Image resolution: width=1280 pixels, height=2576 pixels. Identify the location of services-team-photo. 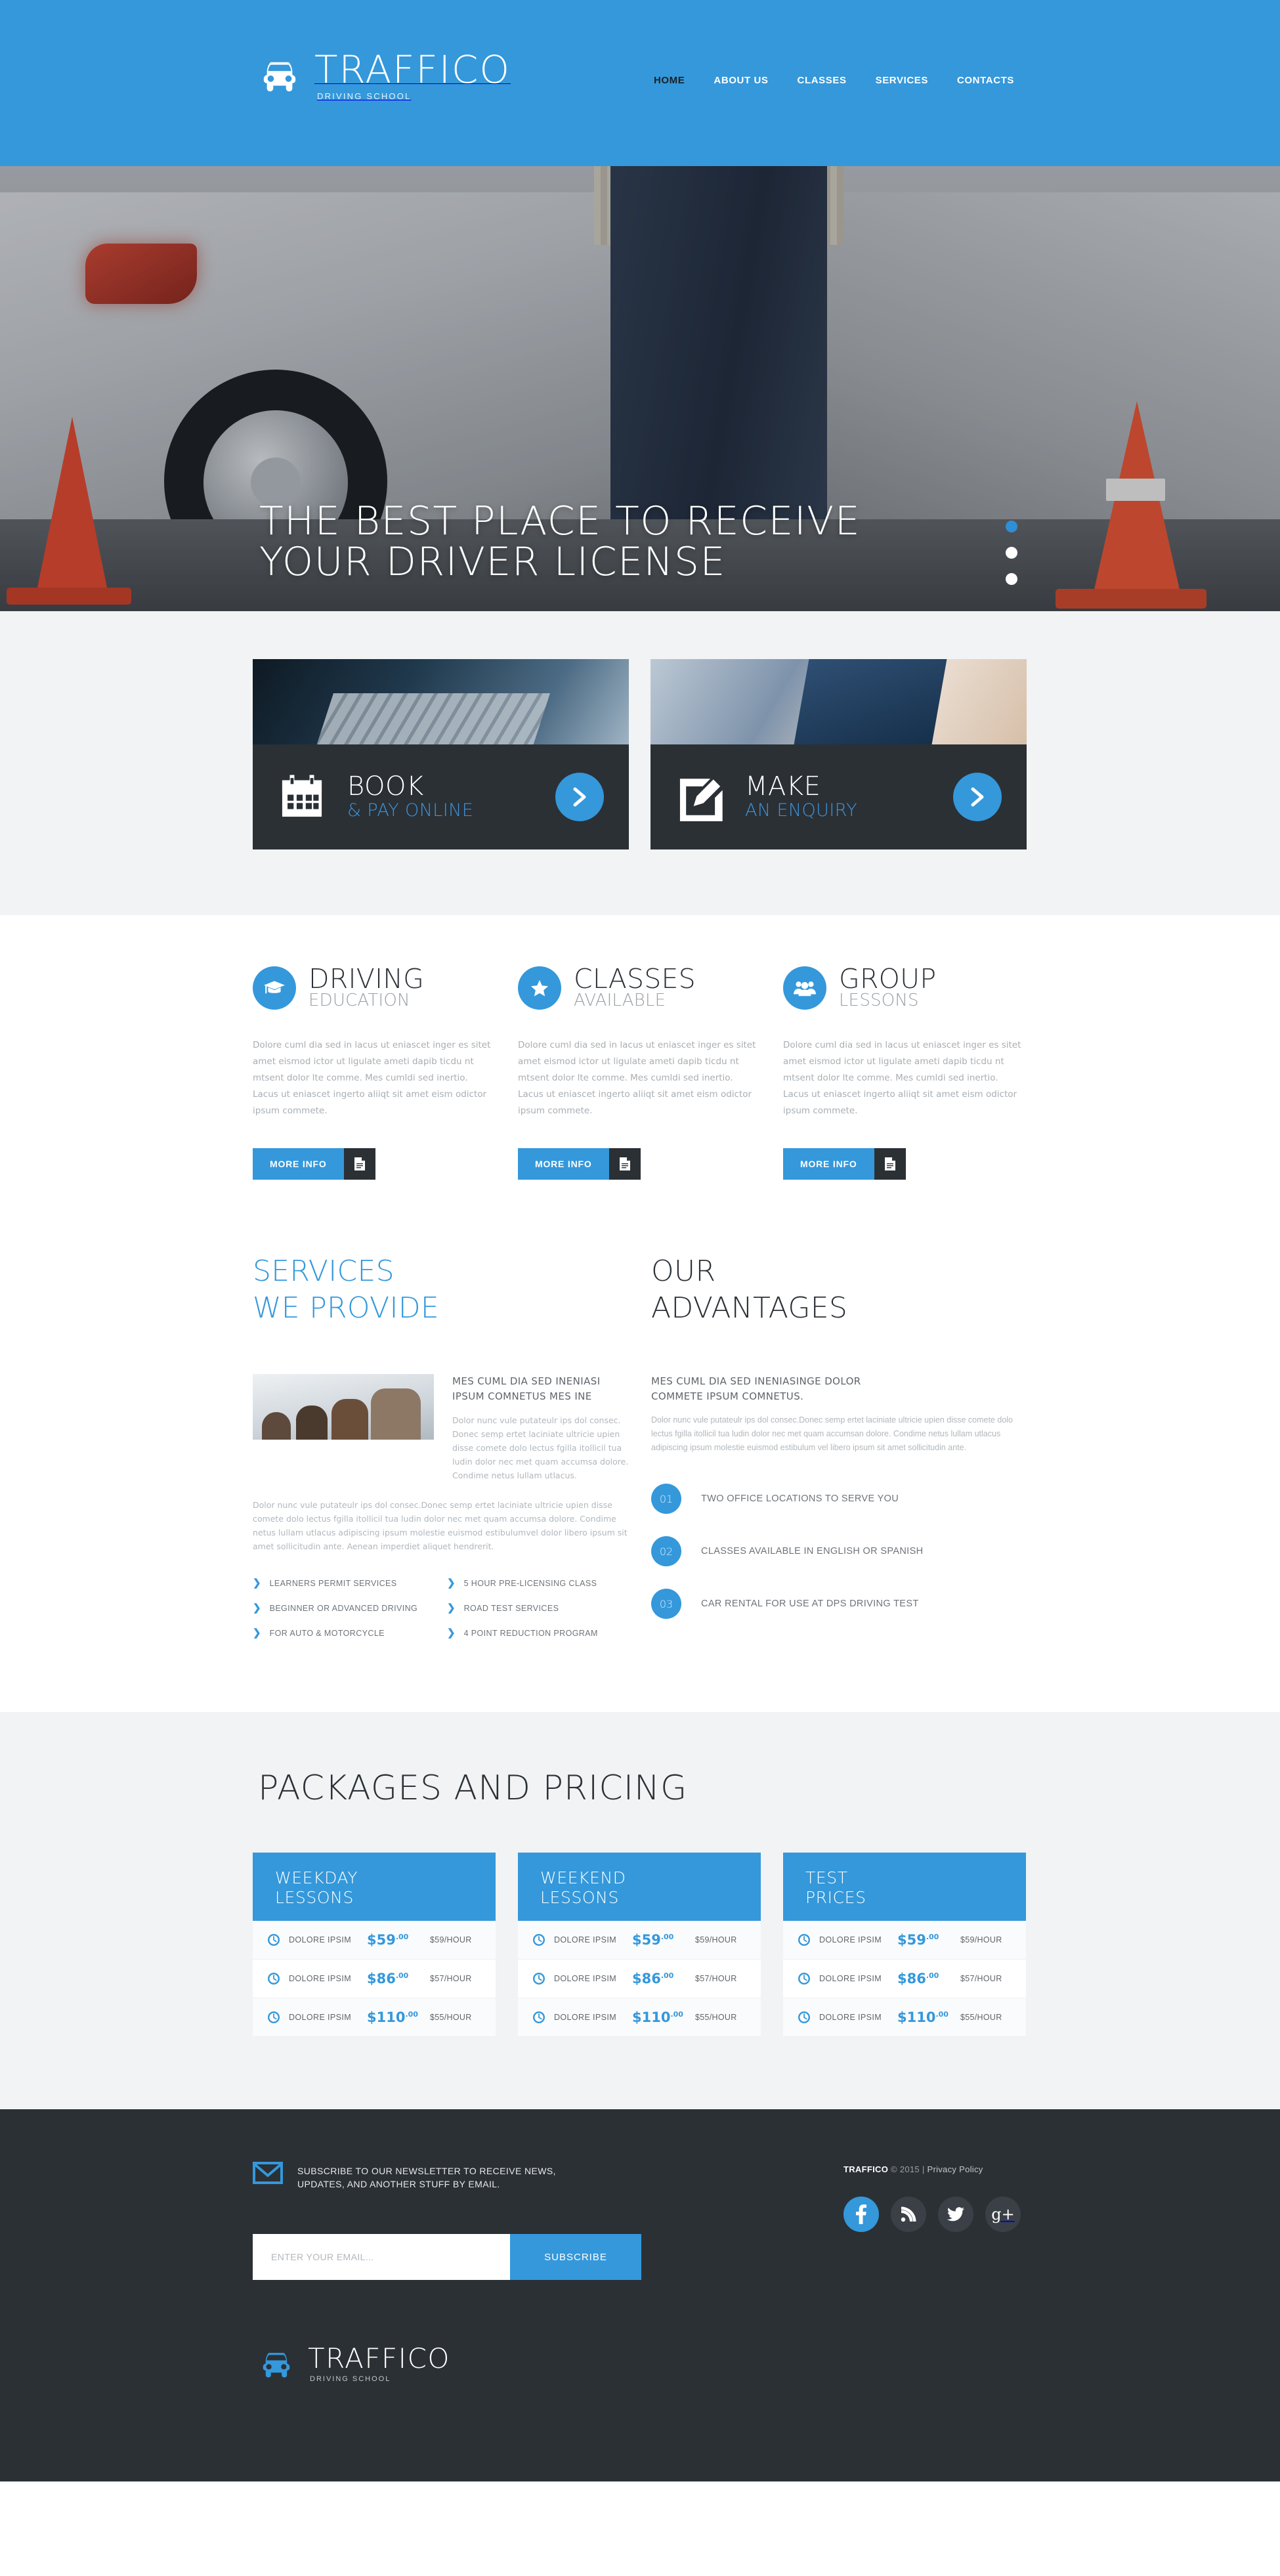
(343, 1407).